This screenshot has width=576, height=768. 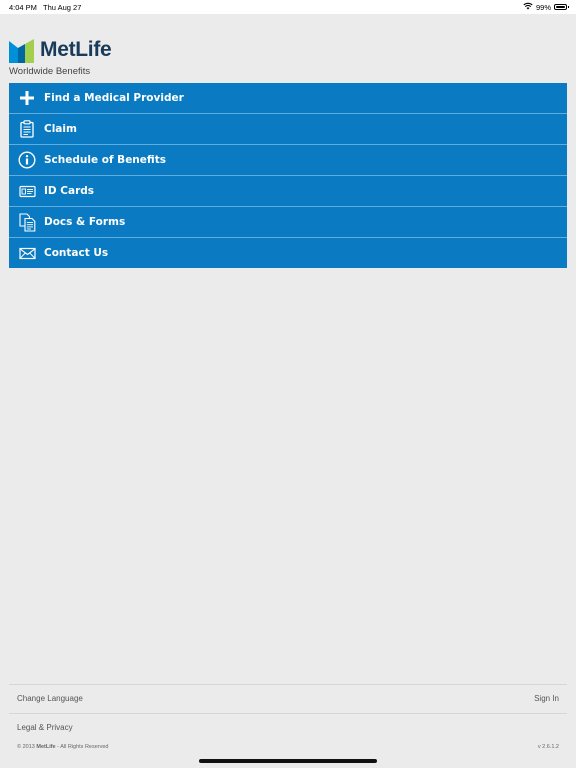 I want to click on app-version: v 2.6.1.2, so click(x=548, y=747).